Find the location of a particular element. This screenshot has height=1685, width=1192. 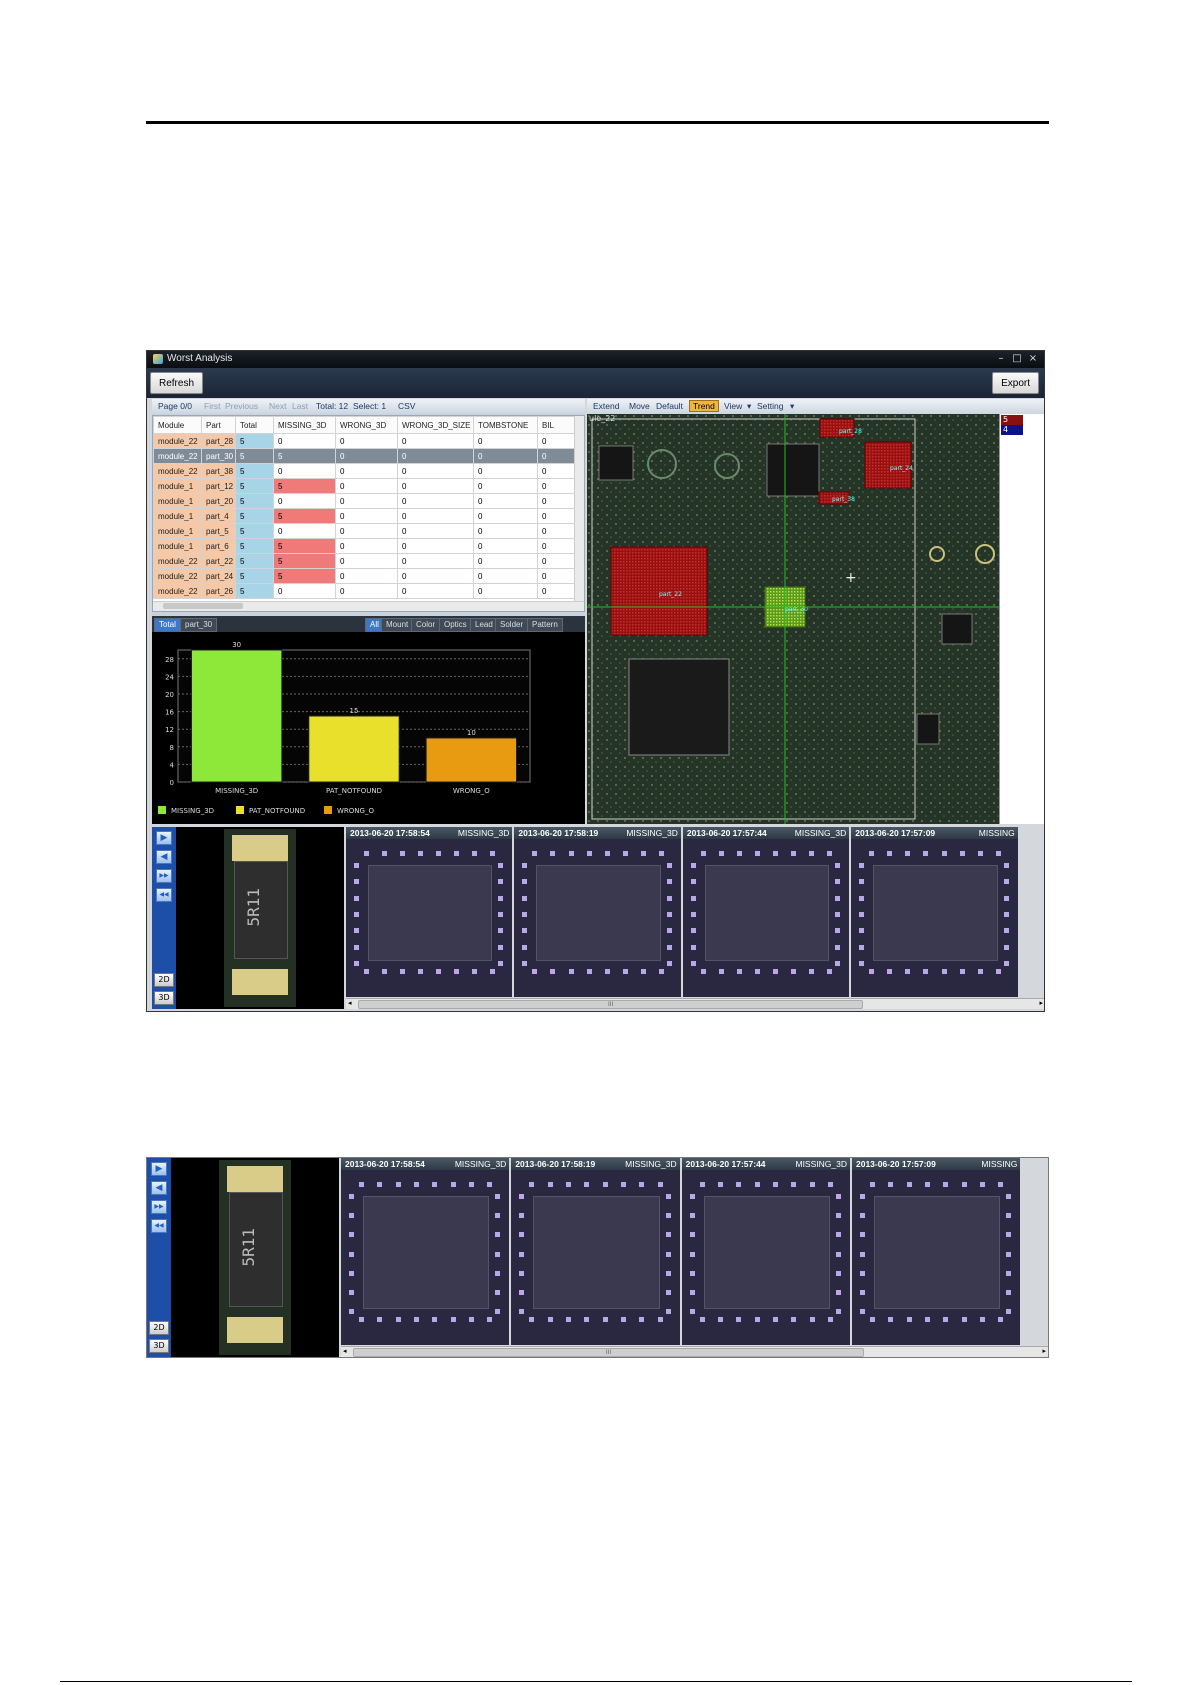

view-menu: View is located at coordinates (733, 406).